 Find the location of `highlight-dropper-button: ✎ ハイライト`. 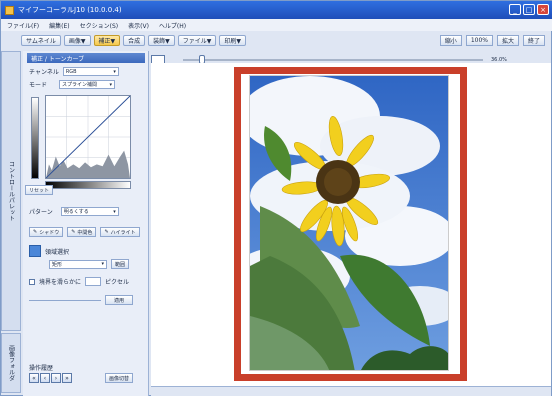

highlight-dropper-button: ✎ ハイライト is located at coordinates (120, 232).